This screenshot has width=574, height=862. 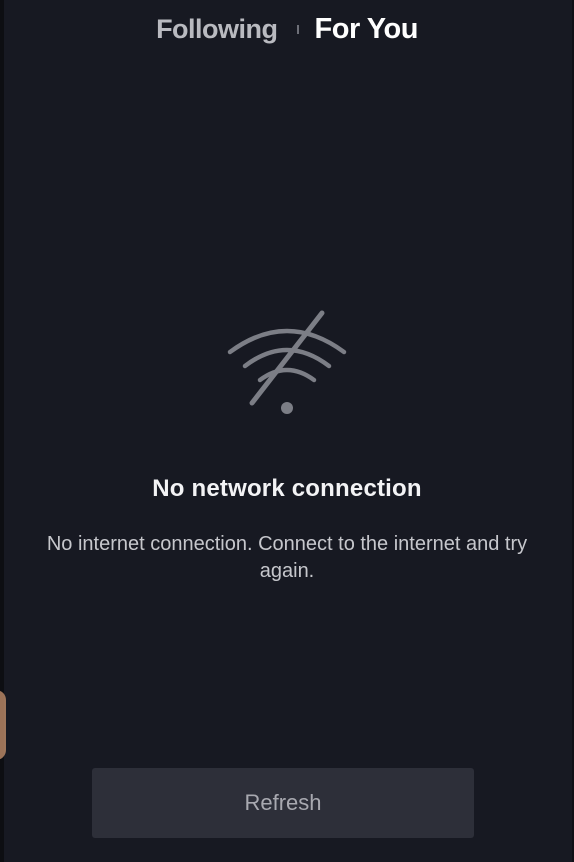 I want to click on error-title: No network connection, so click(x=287, y=488).